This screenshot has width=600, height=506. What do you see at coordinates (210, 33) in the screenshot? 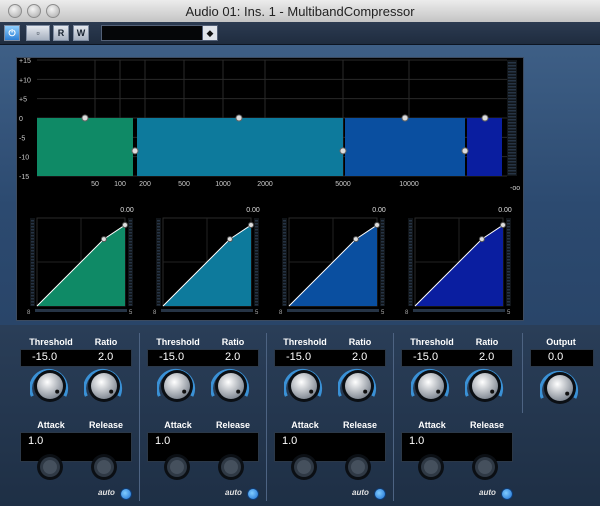
I see `preset-menu-icon: ◆` at bounding box center [210, 33].